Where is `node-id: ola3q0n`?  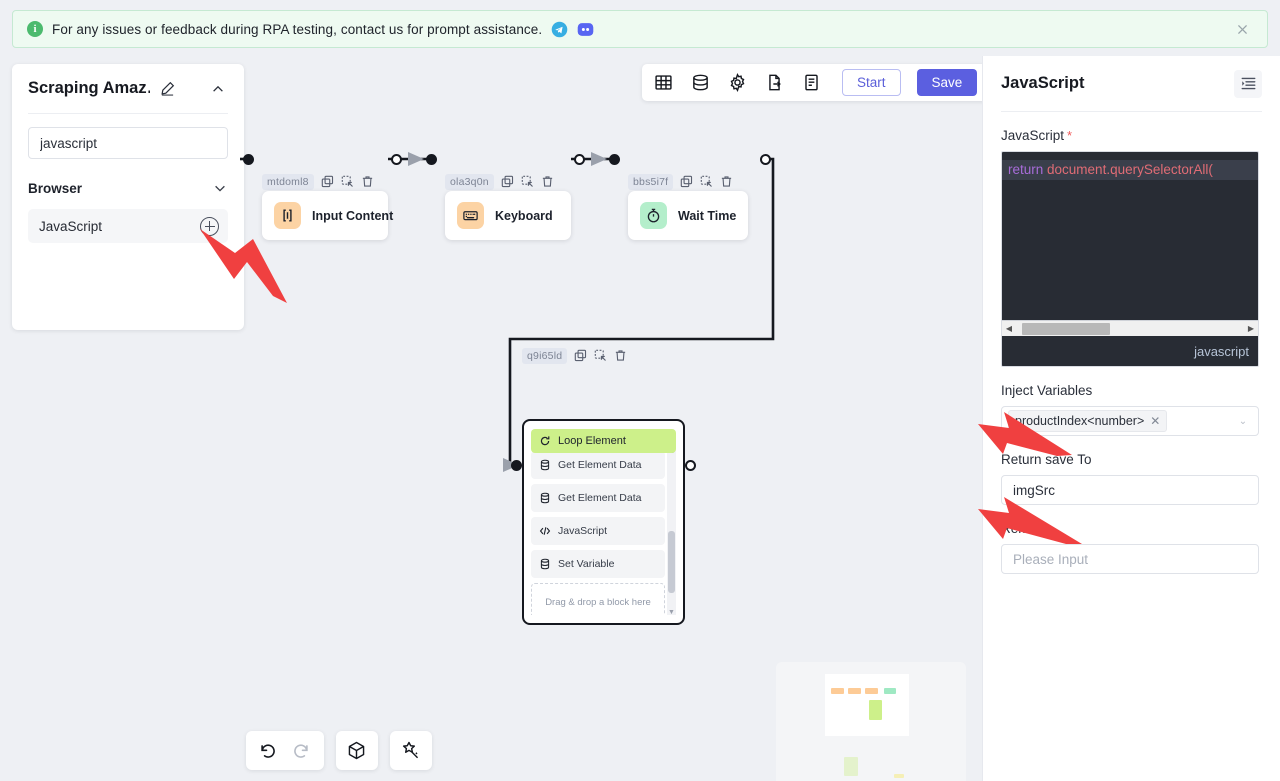
node-id: ola3q0n is located at coordinates (469, 181).